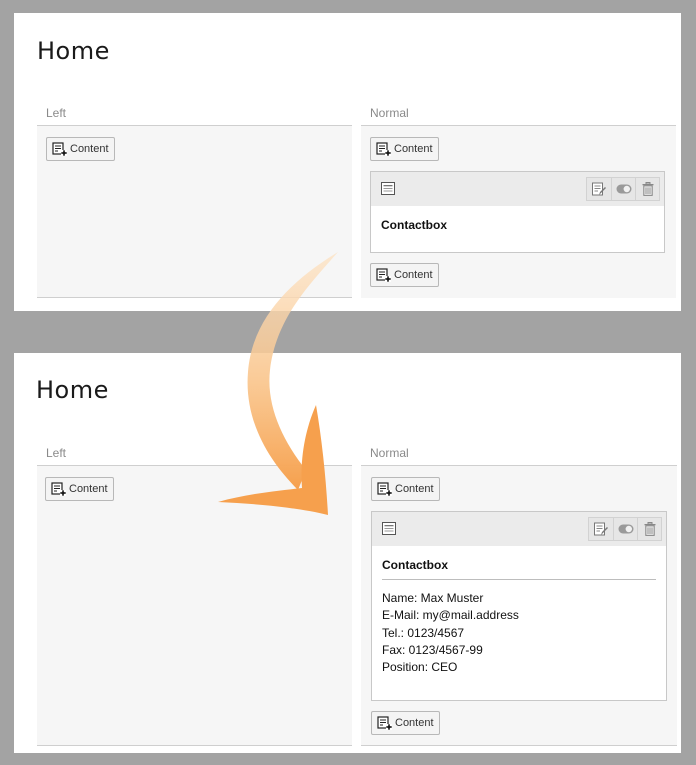  Describe the element at coordinates (432, 649) in the screenshot. I see `contact-fax: Fax: 0123/4567-99` at that location.